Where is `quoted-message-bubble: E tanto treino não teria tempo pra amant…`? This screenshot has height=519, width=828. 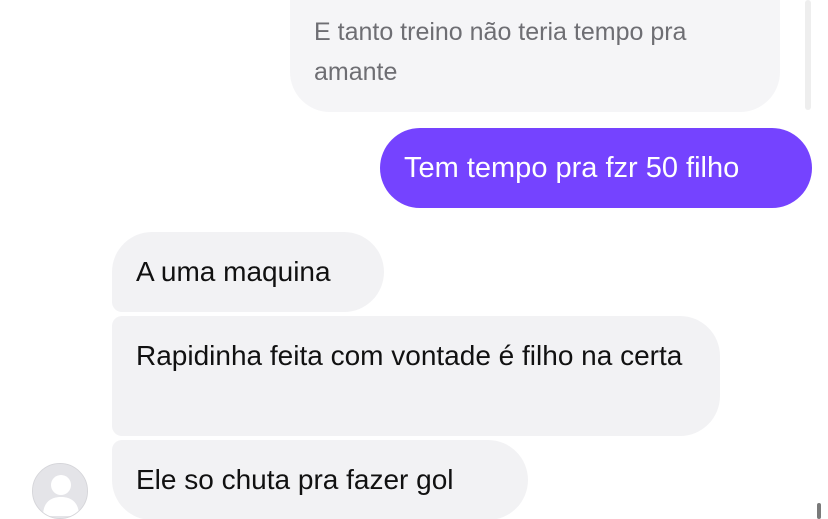 quoted-message-bubble: E tanto treino não teria tempo pra amant… is located at coordinates (535, 56).